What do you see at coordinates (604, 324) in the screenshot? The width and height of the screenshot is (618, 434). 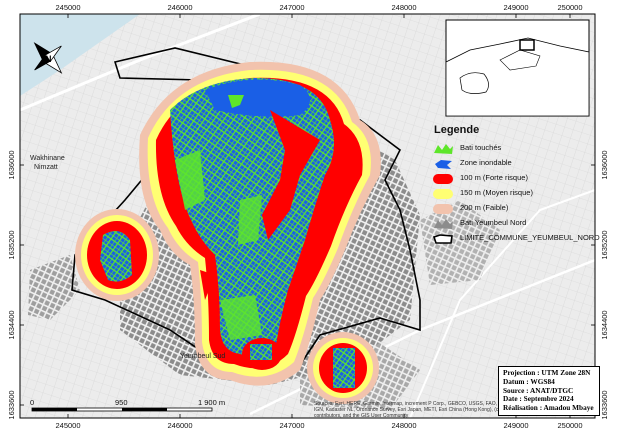 I see `y-tick-right-label: 1634400` at bounding box center [604, 324].